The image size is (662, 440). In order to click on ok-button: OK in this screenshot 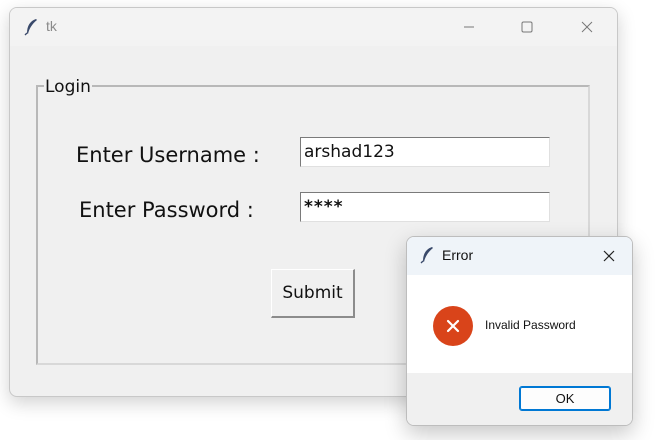, I will do `click(565, 398)`.